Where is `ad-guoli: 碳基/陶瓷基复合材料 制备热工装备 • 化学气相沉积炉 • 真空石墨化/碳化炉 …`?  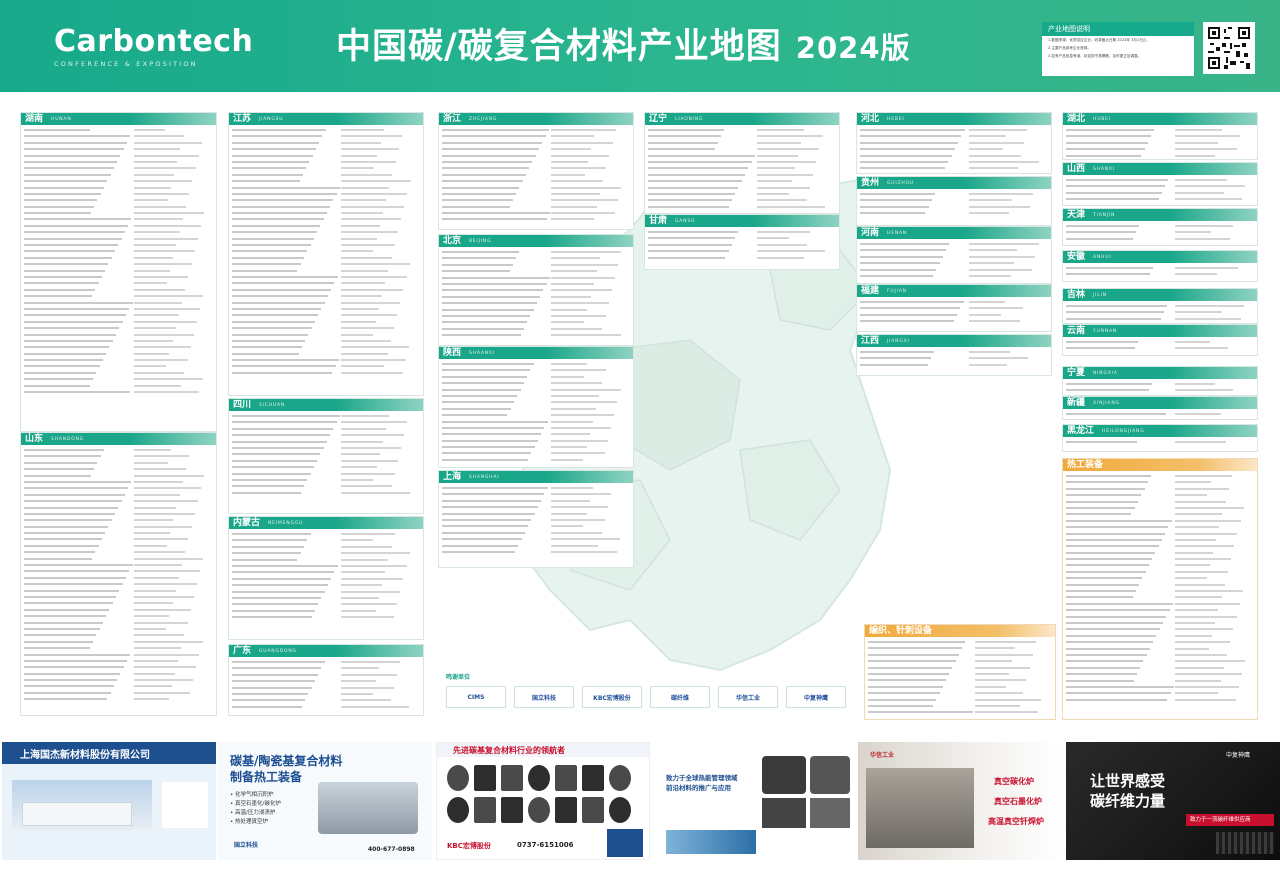 ad-guoli: 碳基/陶瓷基复合材料 制备热工装备 • 化学气相沉积炉 • 真空石墨化/碳化炉 … is located at coordinates (325, 801).